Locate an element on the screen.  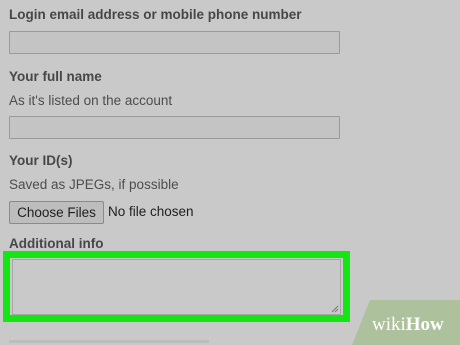
file-status-text: No file chosen is located at coordinates (151, 211).